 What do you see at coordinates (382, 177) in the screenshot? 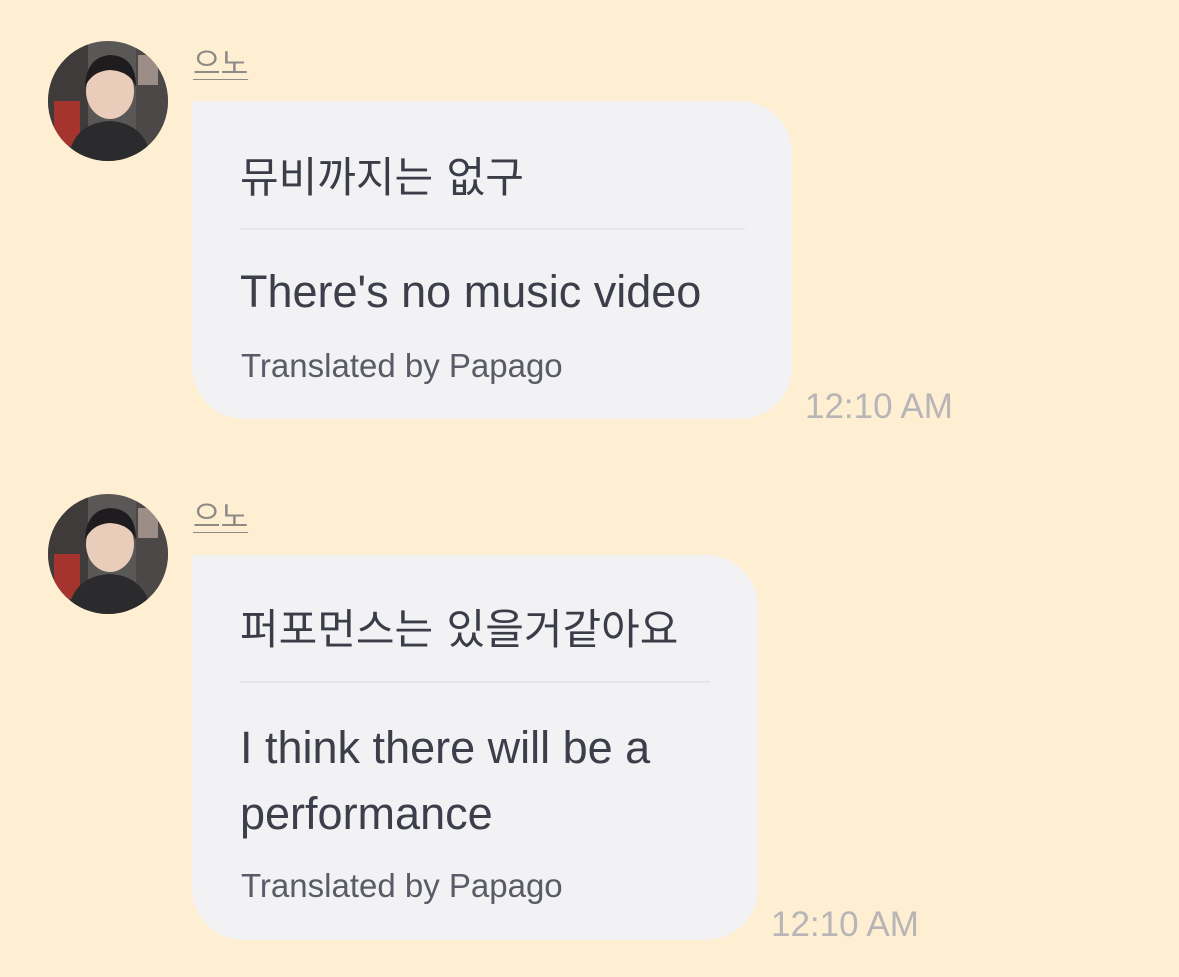
I see `original-message-text: 뮤비까지는 없구` at bounding box center [382, 177].